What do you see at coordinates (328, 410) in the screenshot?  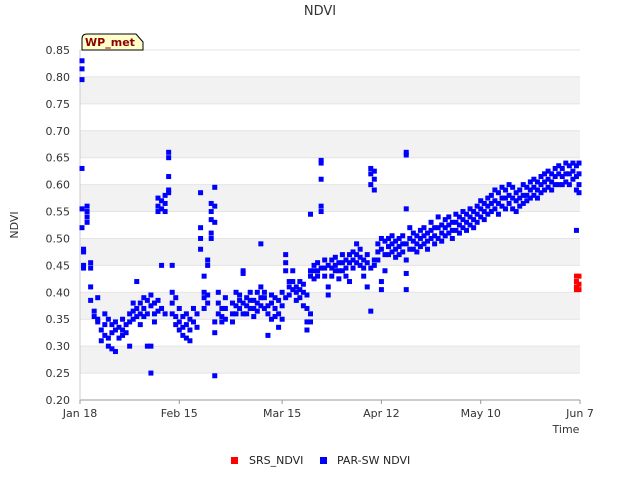 I see `x-axis-ticks: Jan 18 Feb 15 Mar 15 Apr 12 May 10 Jun 7` at bounding box center [328, 410].